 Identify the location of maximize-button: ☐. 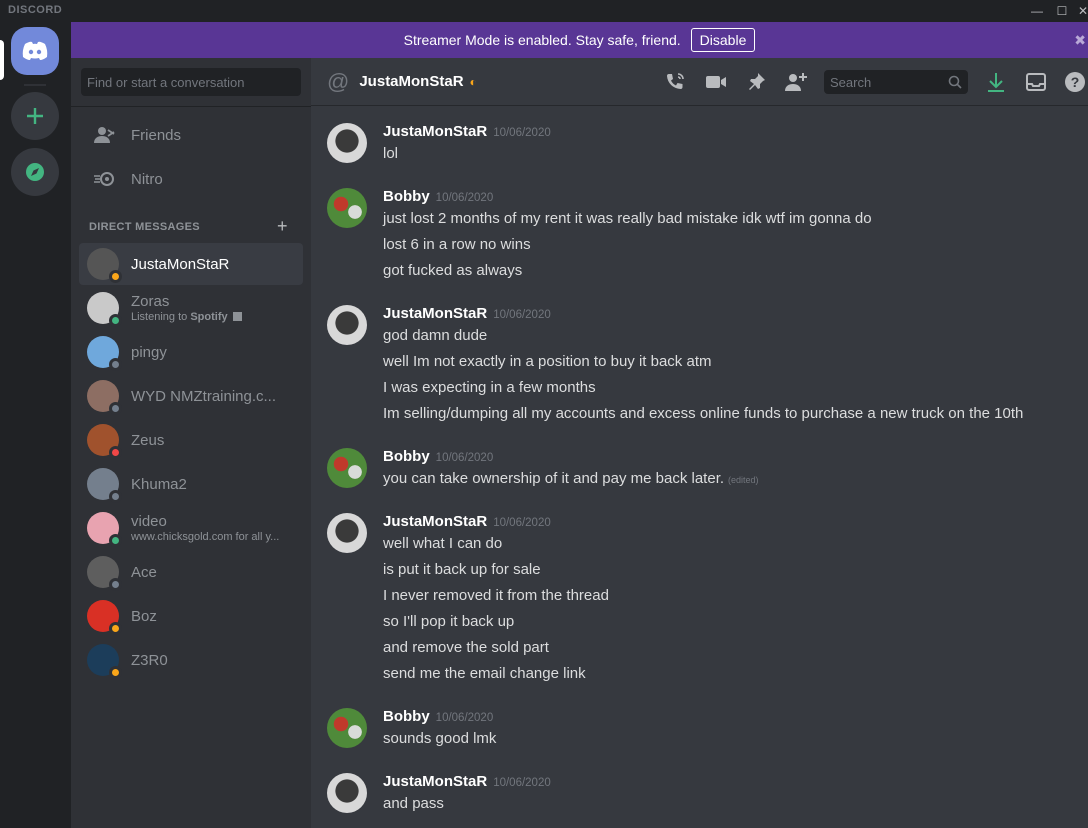
(1062, 11).